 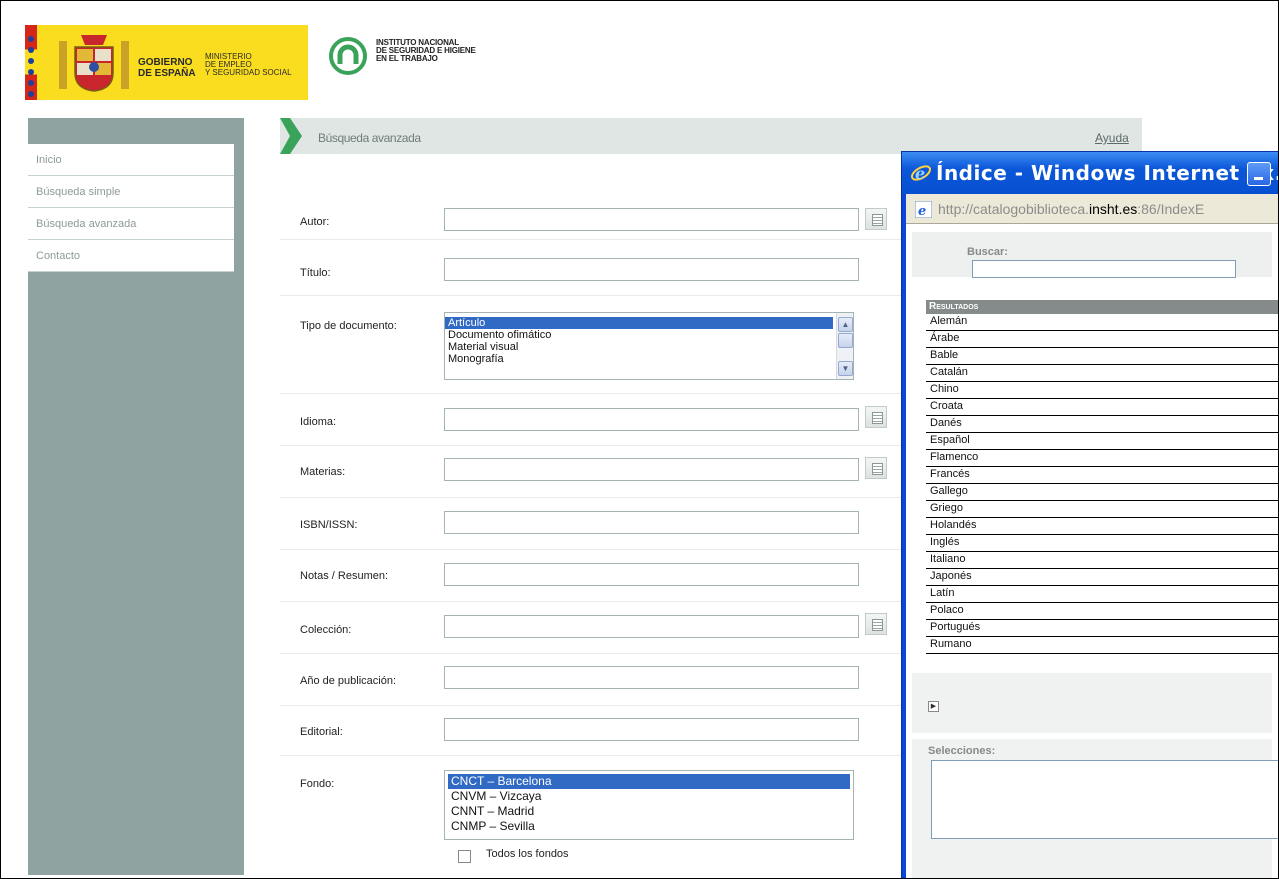 I want to click on notas-input, so click(x=651, y=574).